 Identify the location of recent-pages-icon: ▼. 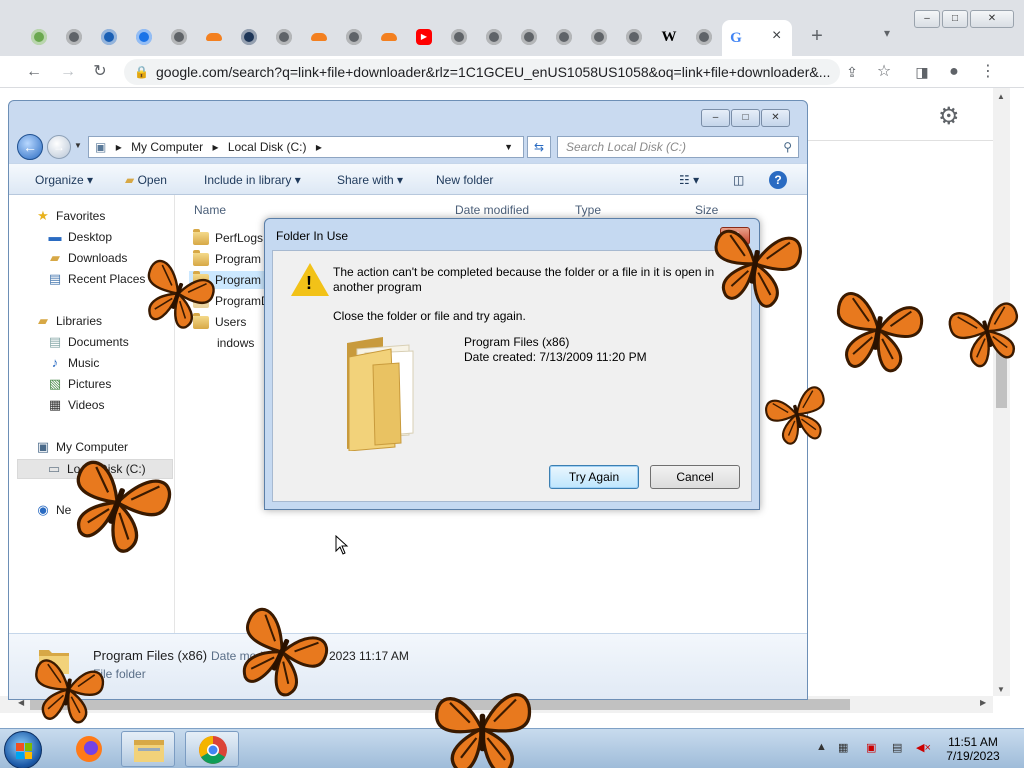
(78, 145).